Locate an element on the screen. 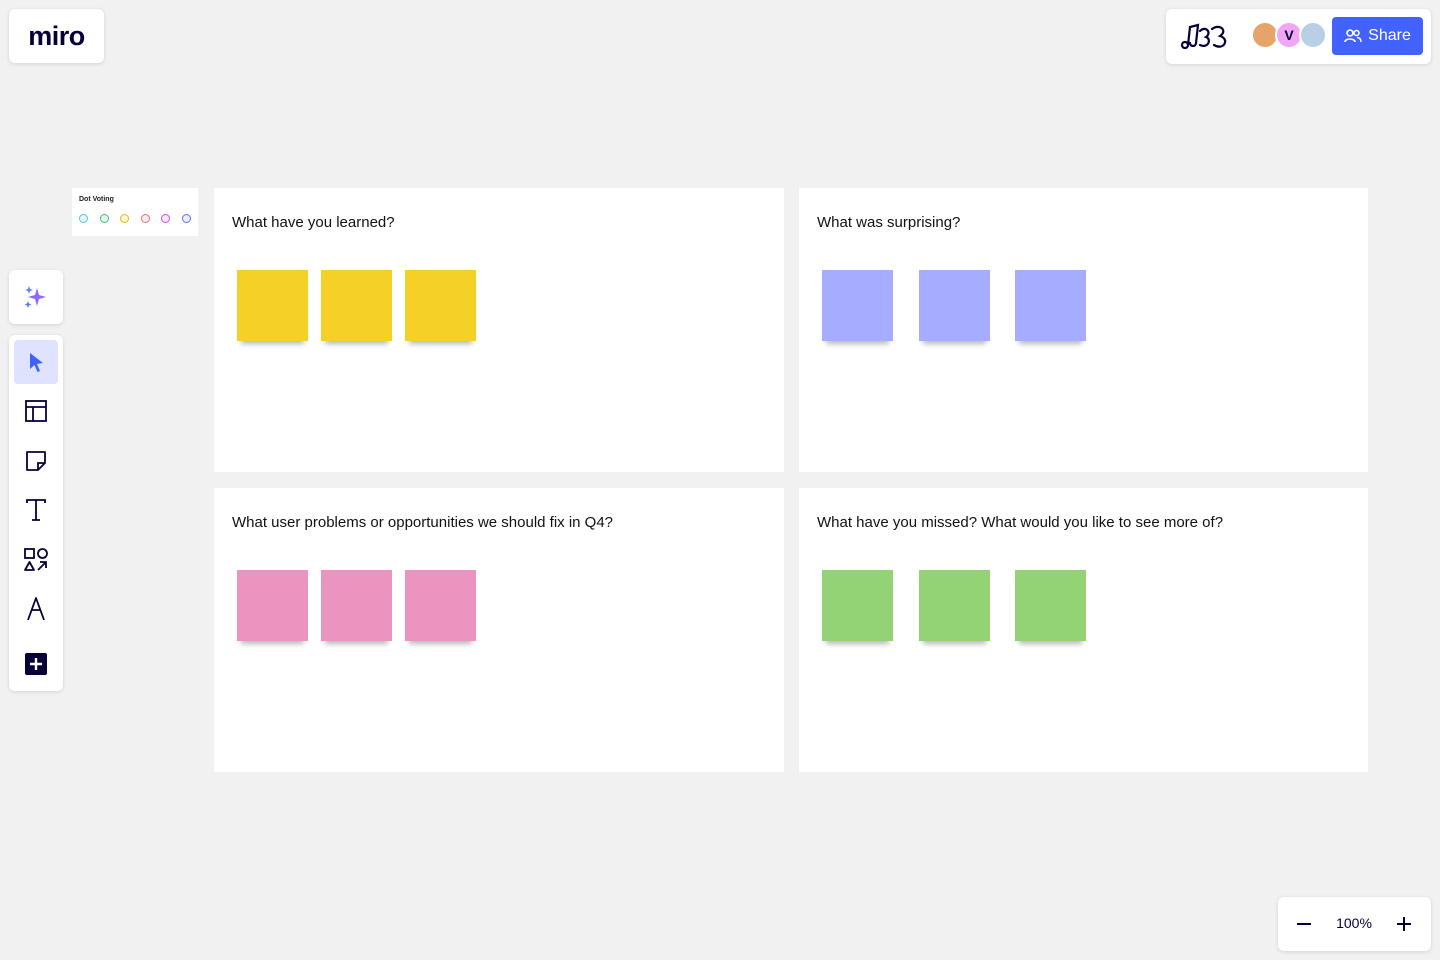  frame-title: What have you learned? is located at coordinates (313, 222).